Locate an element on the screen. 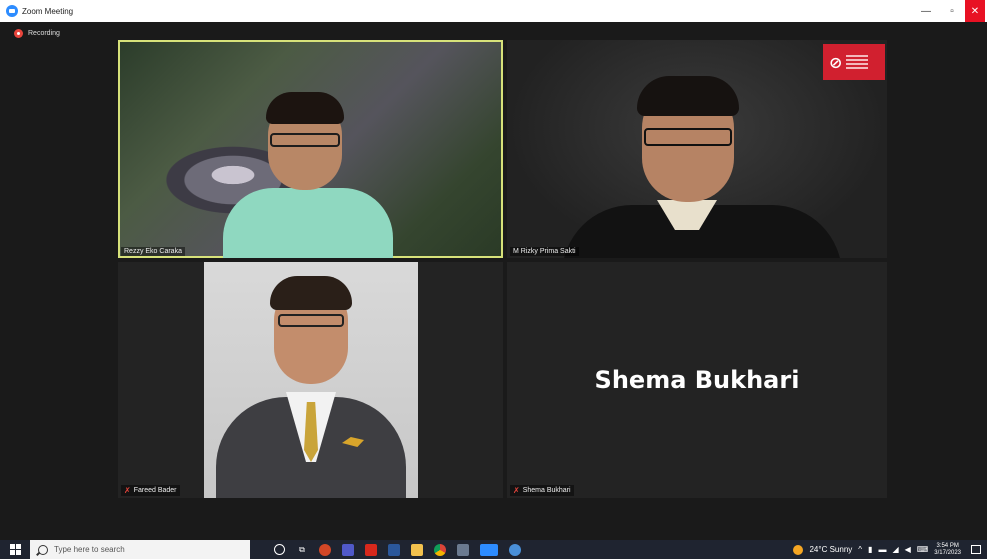 This screenshot has width=987, height=559. participant-name-tag: Rezzy Eko Caraka is located at coordinates (153, 251).